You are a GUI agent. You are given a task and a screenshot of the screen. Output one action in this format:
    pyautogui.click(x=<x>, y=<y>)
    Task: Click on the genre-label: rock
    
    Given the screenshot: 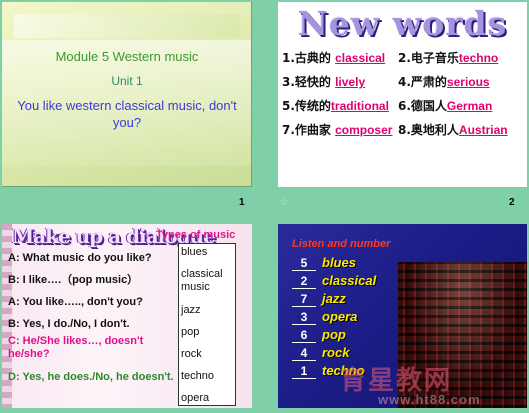 What is the action you would take?
    pyautogui.click(x=336, y=352)
    